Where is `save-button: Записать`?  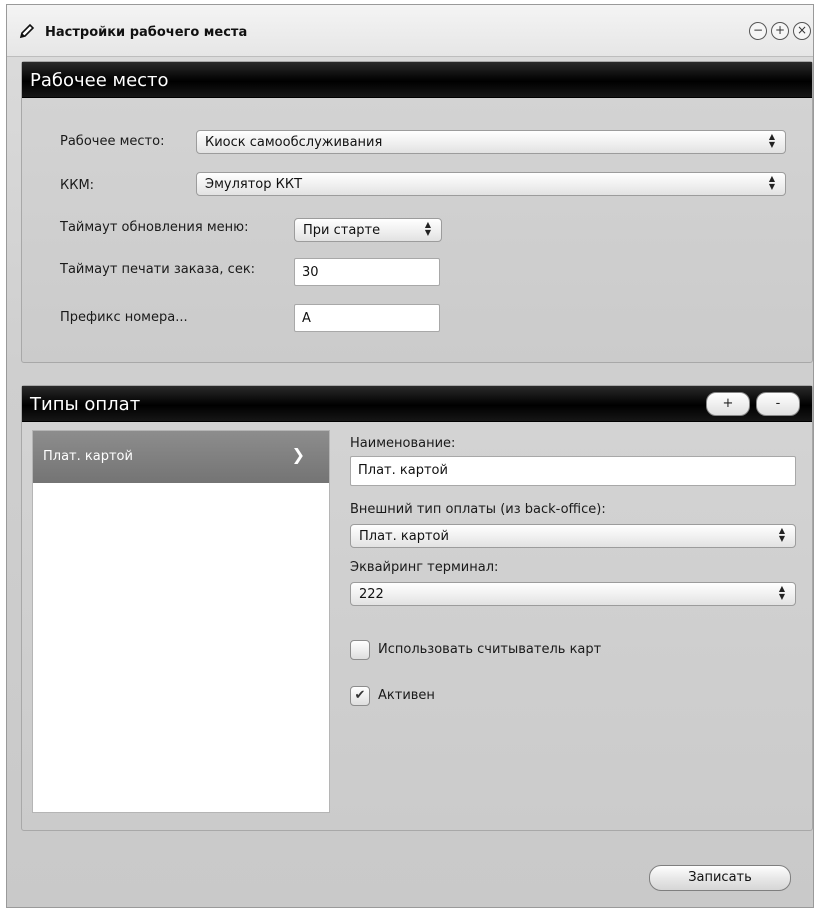 save-button: Записать is located at coordinates (720, 878).